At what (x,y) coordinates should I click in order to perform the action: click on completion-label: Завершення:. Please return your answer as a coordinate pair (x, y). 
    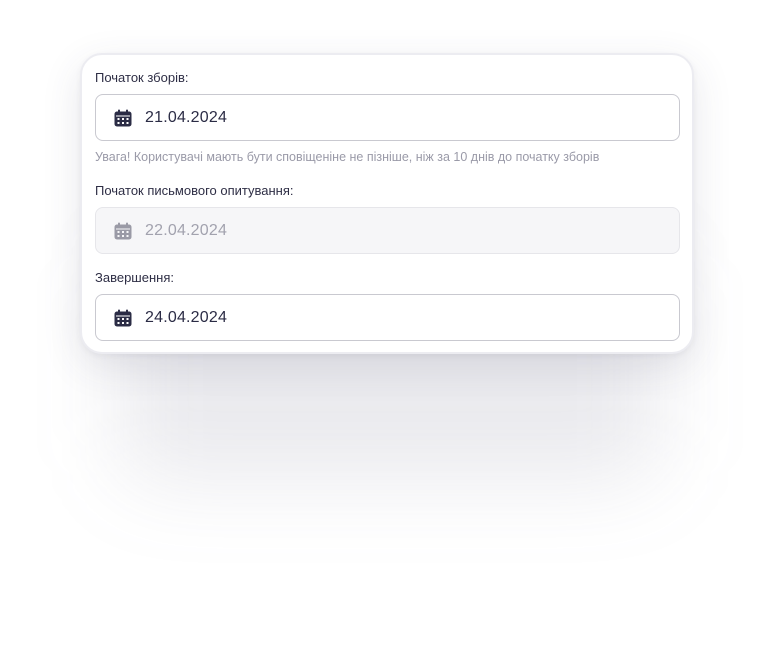
    Looking at the image, I should click on (134, 277).